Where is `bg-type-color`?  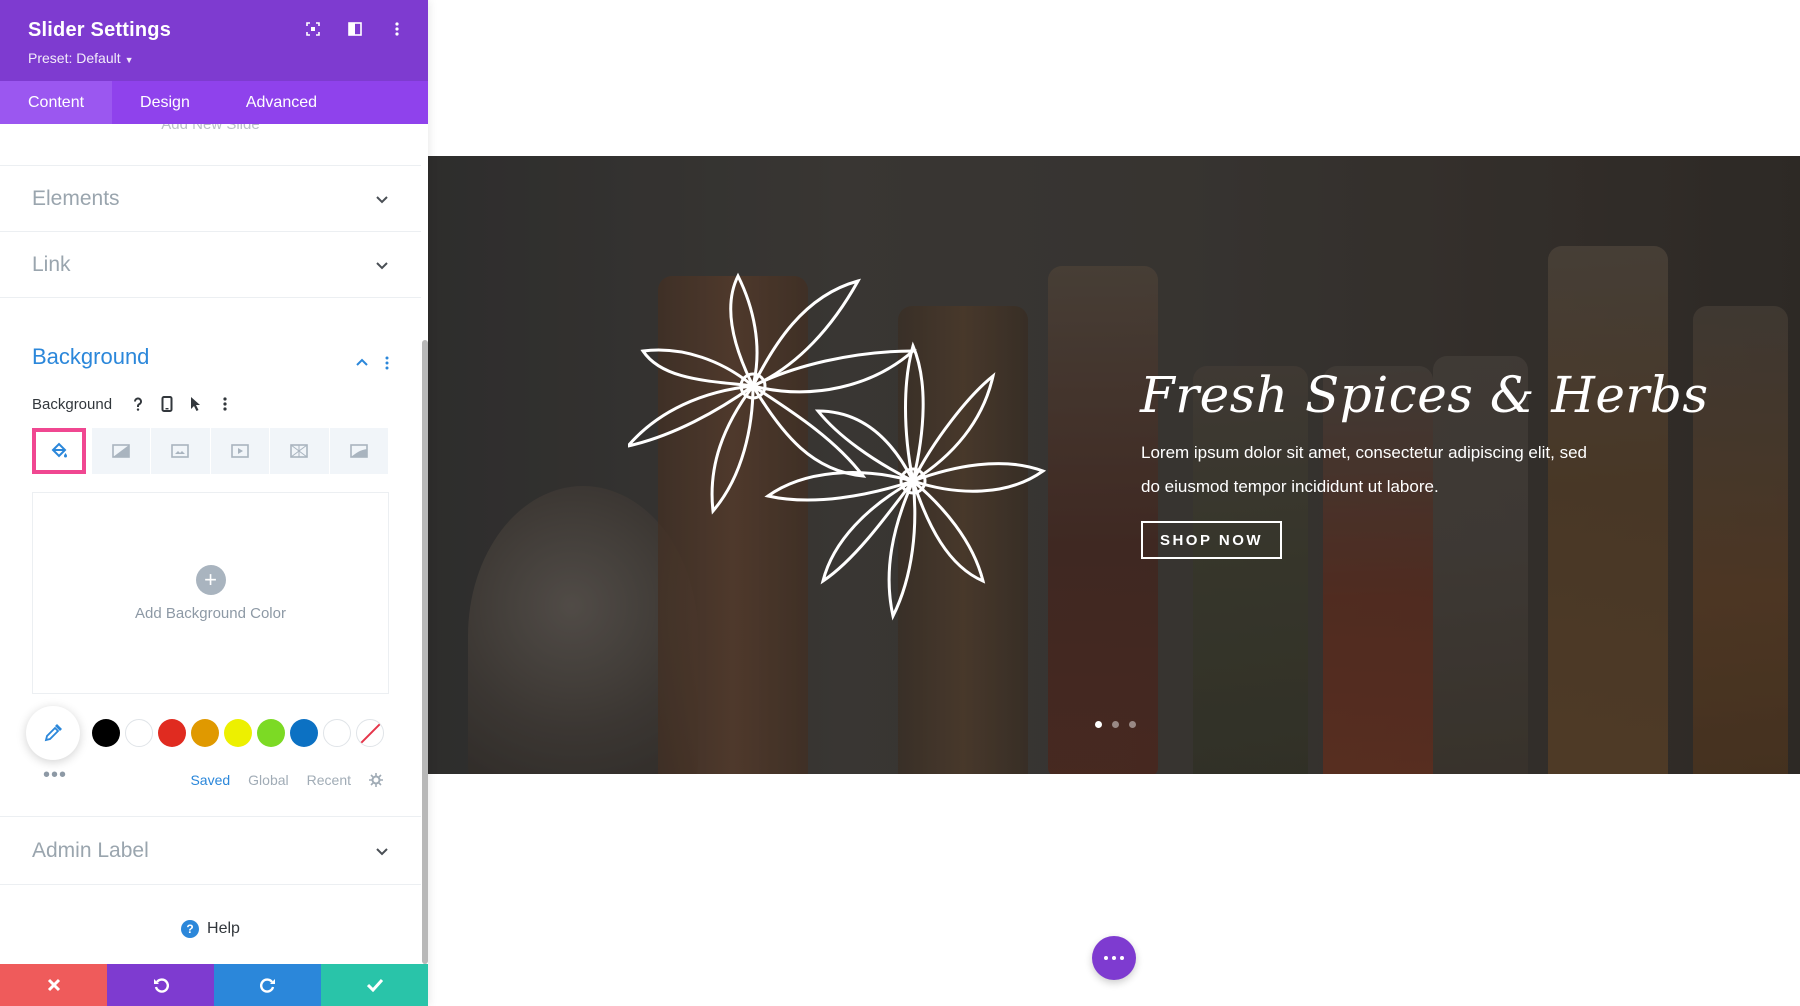
bg-type-color is located at coordinates (59, 451).